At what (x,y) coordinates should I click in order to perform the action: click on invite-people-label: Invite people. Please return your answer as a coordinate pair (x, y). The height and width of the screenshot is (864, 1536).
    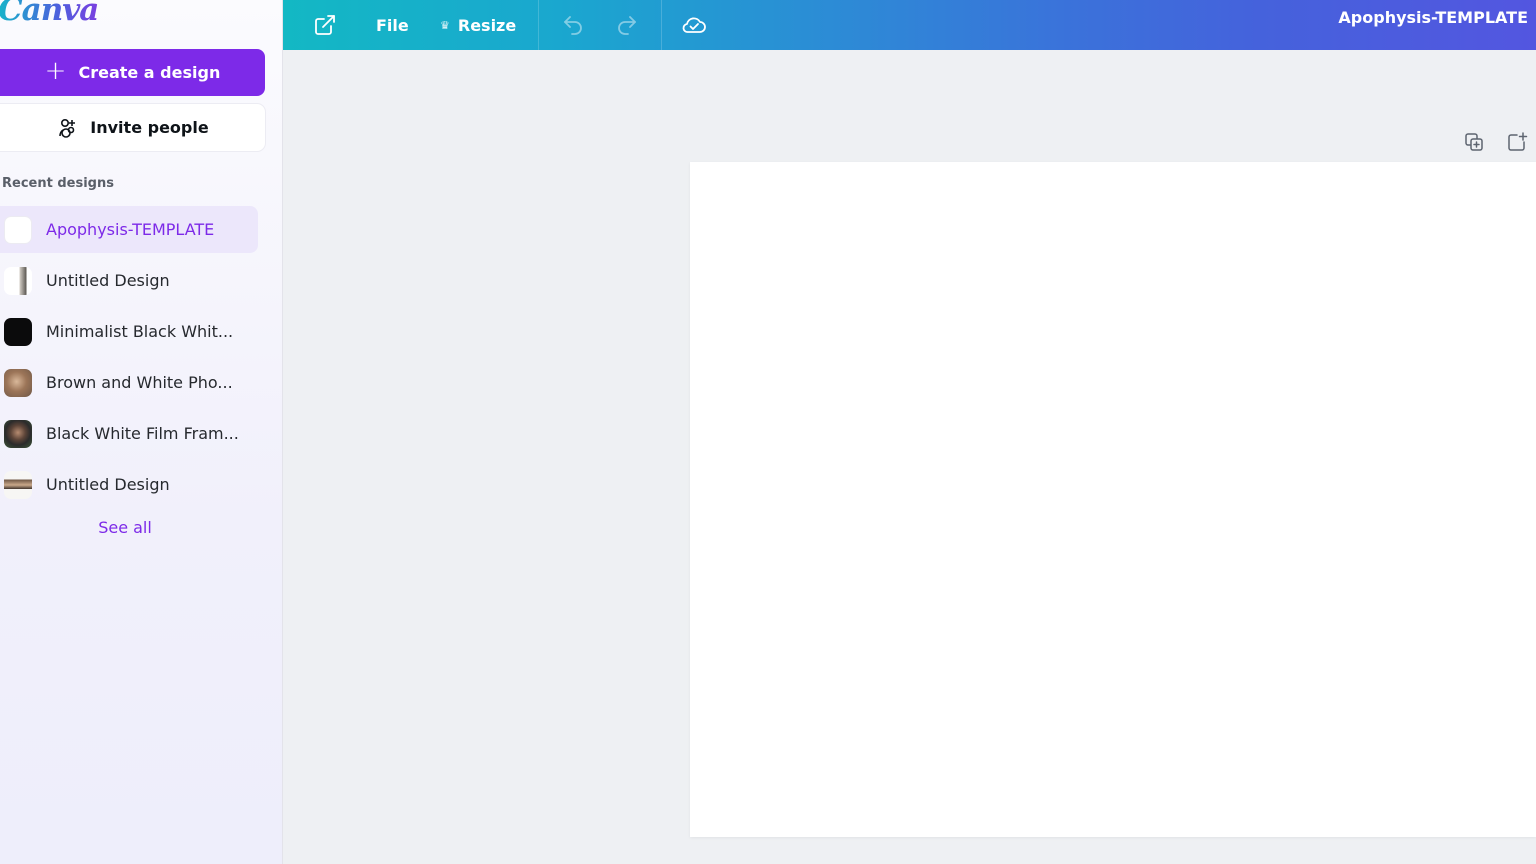
    Looking at the image, I should click on (149, 127).